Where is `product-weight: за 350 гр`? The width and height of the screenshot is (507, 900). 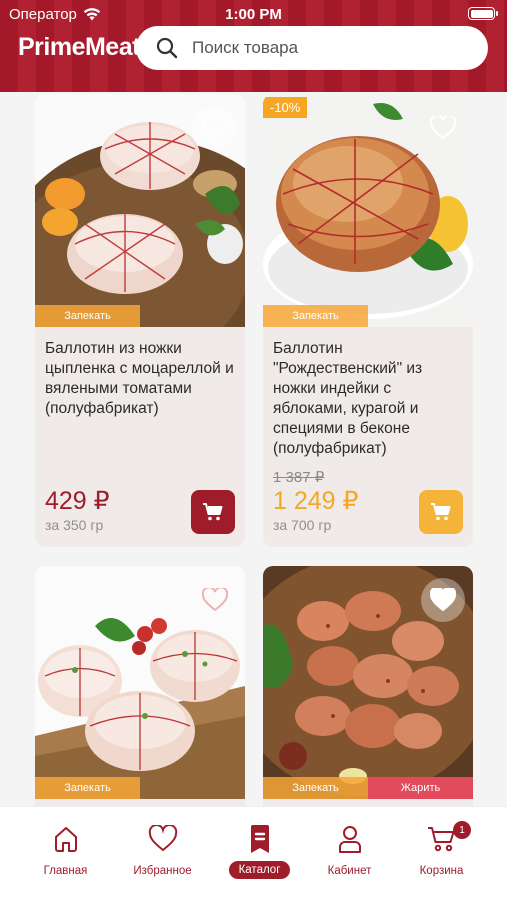 product-weight: за 350 гр is located at coordinates (74, 525).